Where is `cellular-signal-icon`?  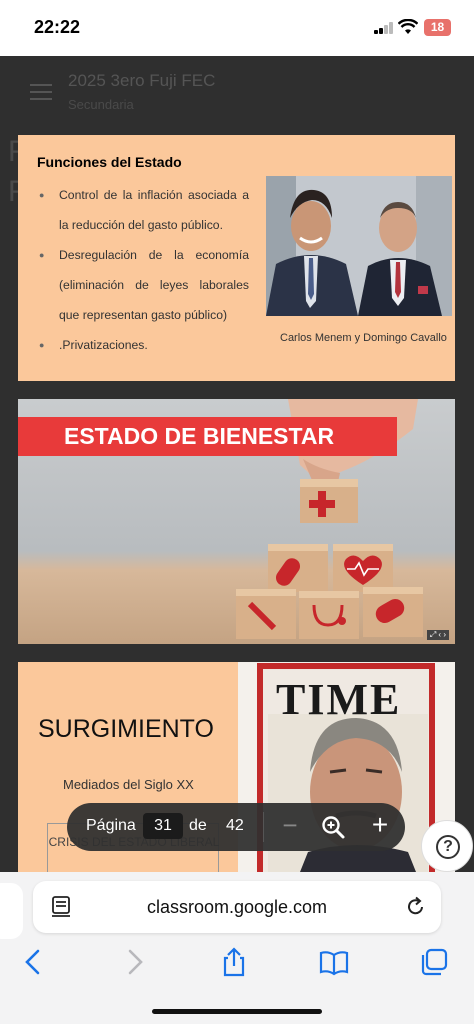 cellular-signal-icon is located at coordinates (384, 28).